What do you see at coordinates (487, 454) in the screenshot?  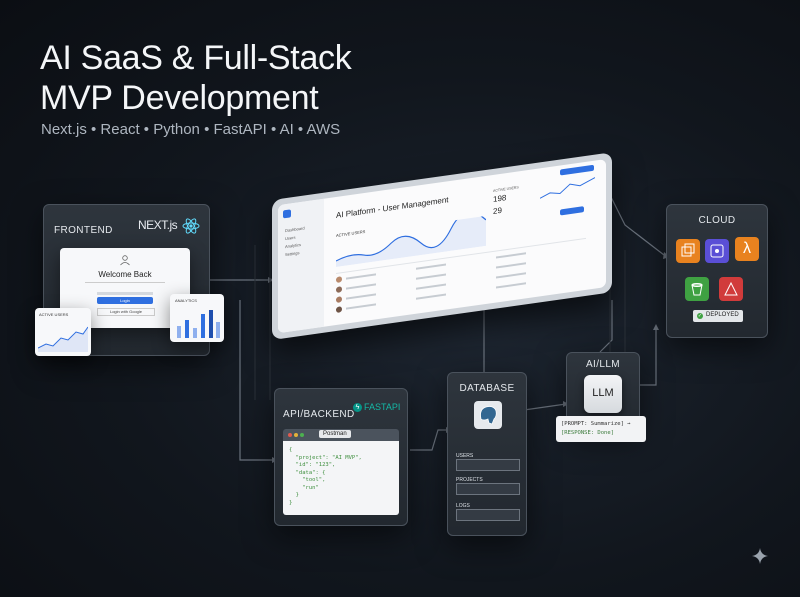 I see `database-panel: DATABASE USERS PROJECTS LOGS` at bounding box center [487, 454].